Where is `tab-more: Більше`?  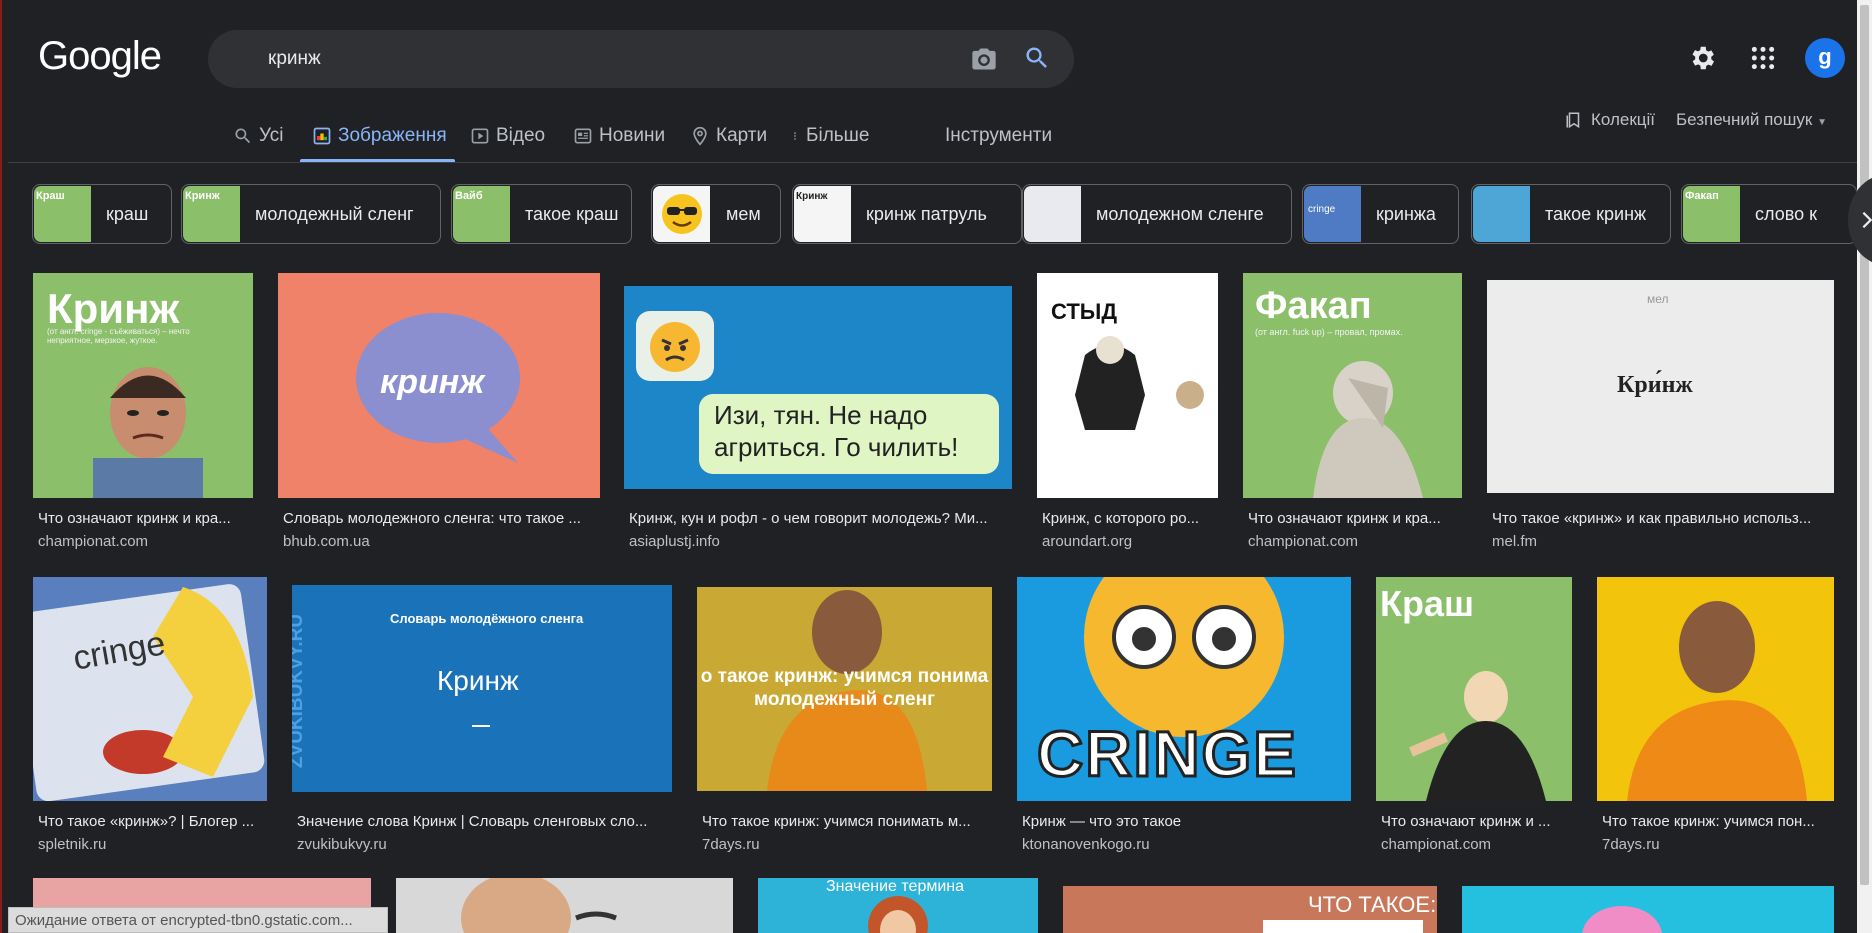
tab-more: Більше is located at coordinates (830, 136).